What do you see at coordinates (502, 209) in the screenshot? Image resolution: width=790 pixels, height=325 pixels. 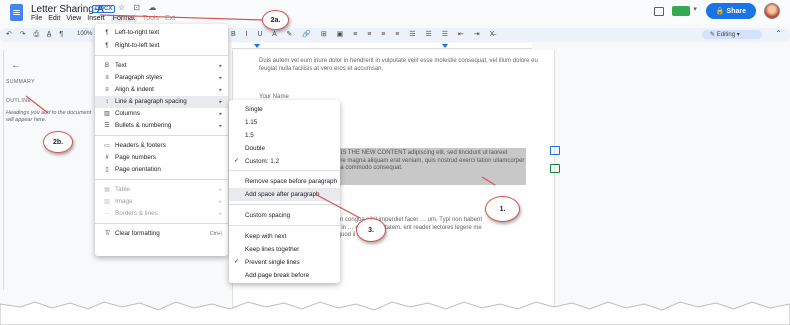 I see `callout-1: 1.` at bounding box center [502, 209].